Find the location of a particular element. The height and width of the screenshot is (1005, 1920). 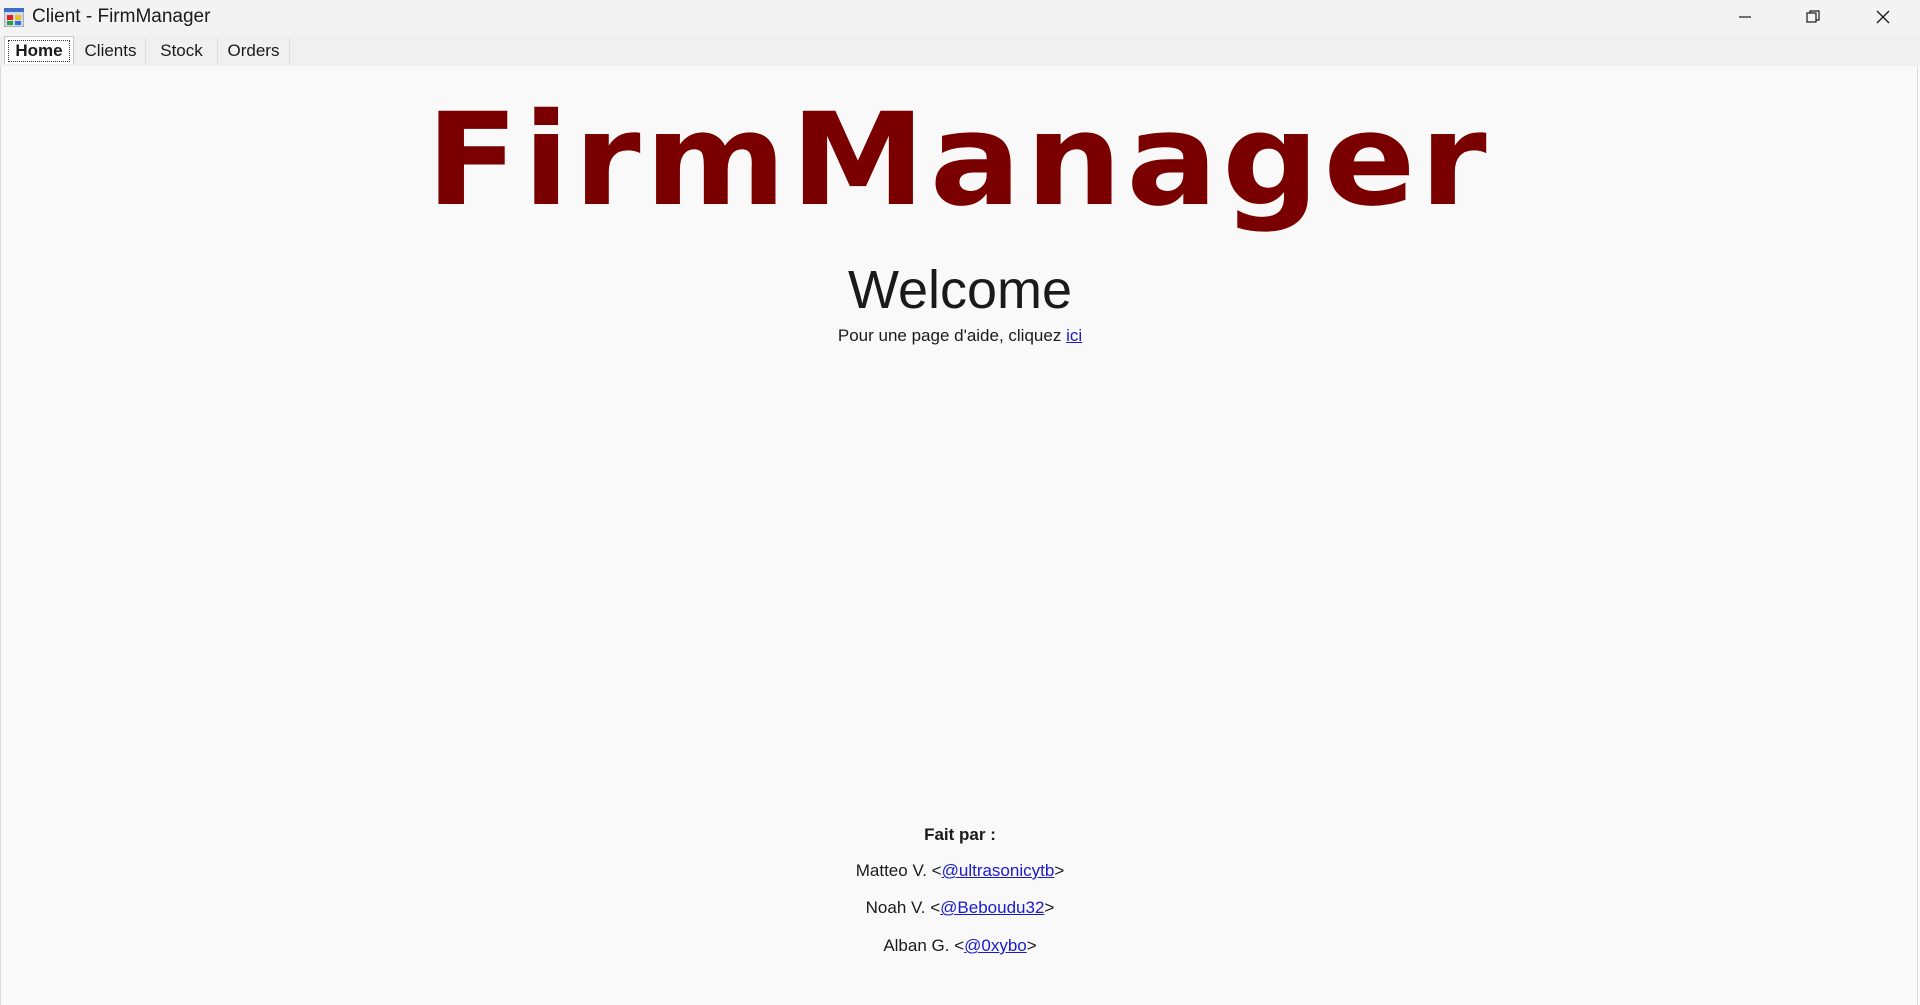

window-title: Client - FirmManager is located at coordinates (121, 16).